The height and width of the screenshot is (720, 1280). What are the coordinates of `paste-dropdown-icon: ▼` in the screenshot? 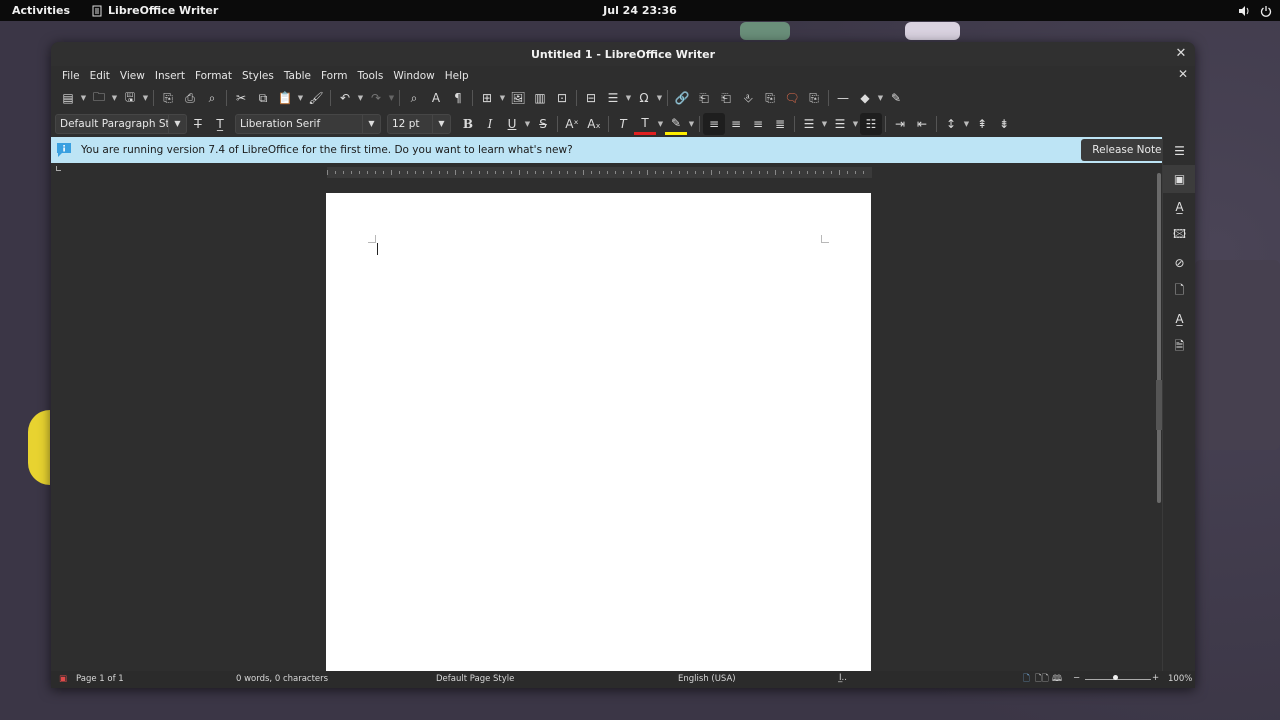 It's located at (300, 98).